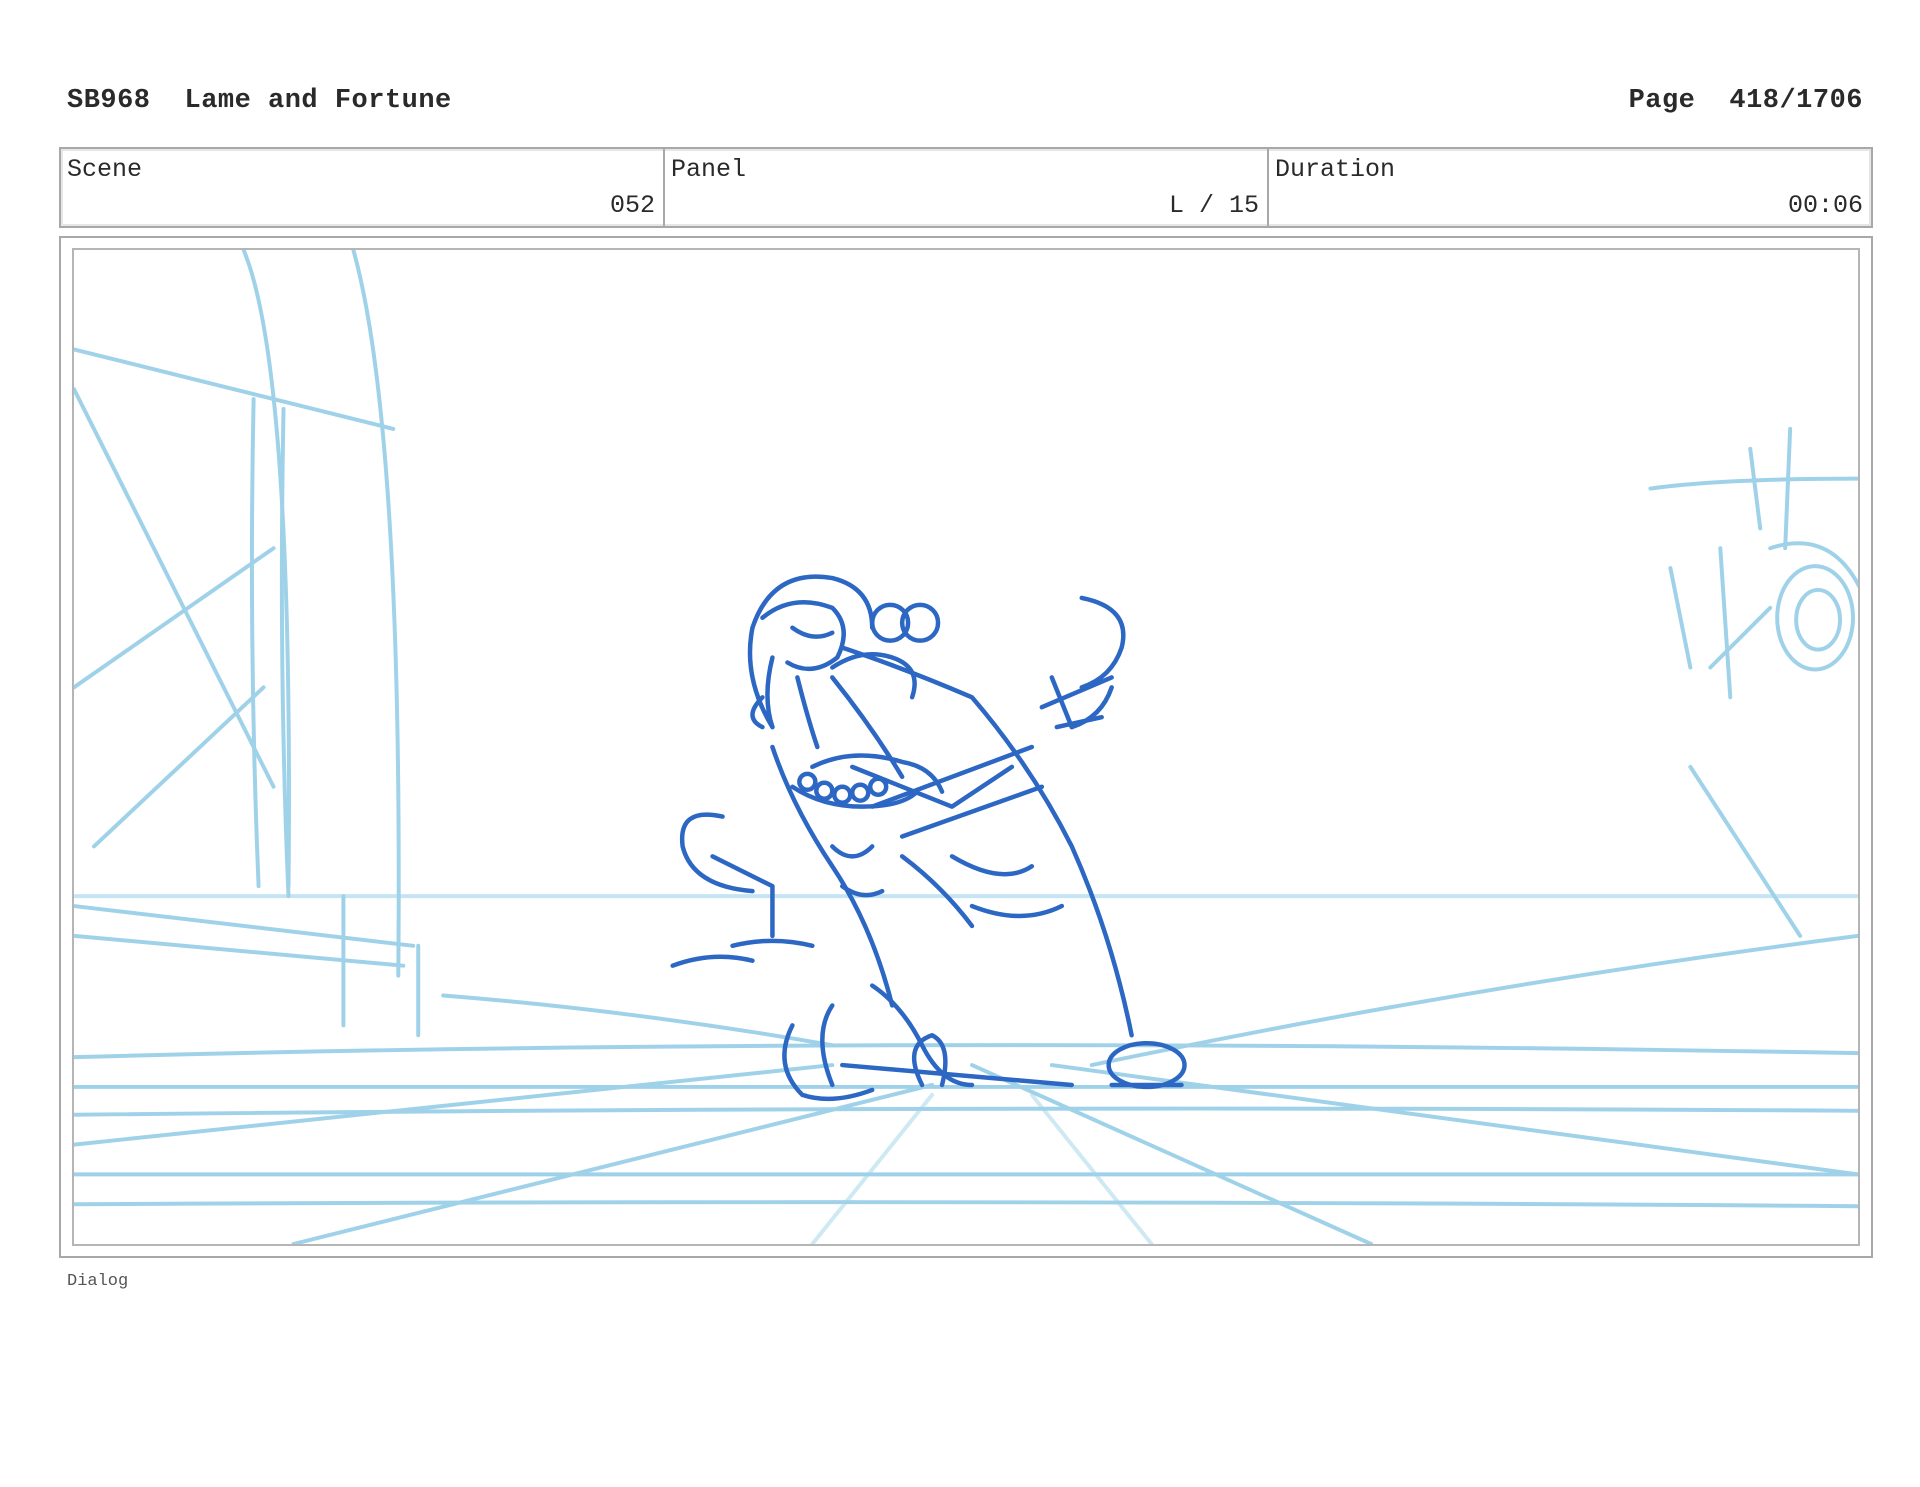 This screenshot has width=1920, height=1487. I want to click on duration-label: Duration, so click(1335, 169).